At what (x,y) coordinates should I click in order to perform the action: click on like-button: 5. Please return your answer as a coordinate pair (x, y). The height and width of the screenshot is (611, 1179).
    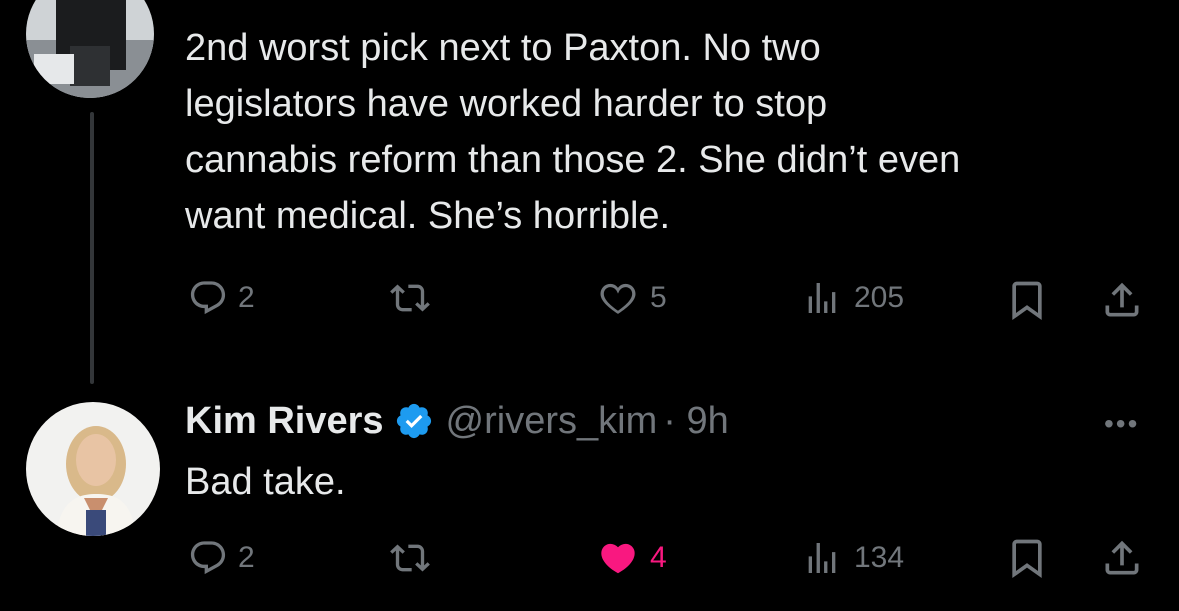
    Looking at the image, I should click on (631, 298).